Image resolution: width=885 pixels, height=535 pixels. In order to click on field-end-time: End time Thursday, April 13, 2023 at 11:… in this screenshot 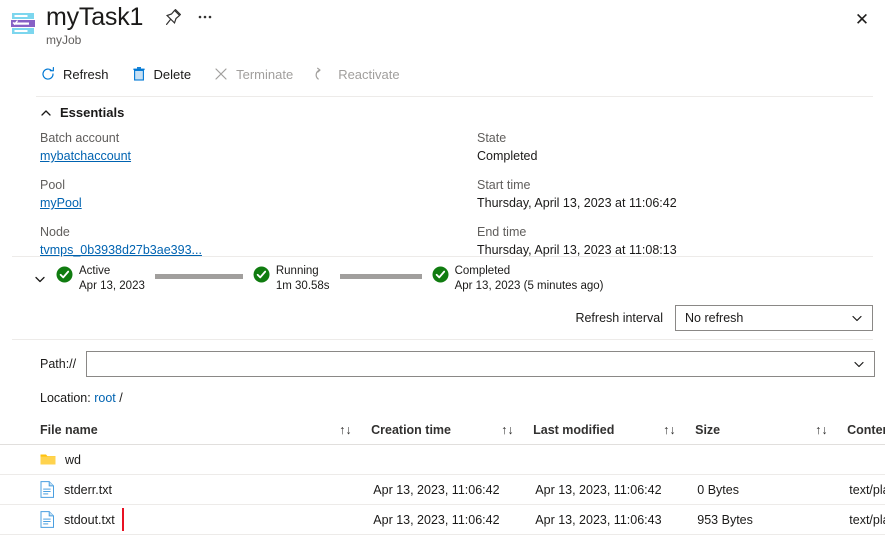, I will do `click(677, 241)`.